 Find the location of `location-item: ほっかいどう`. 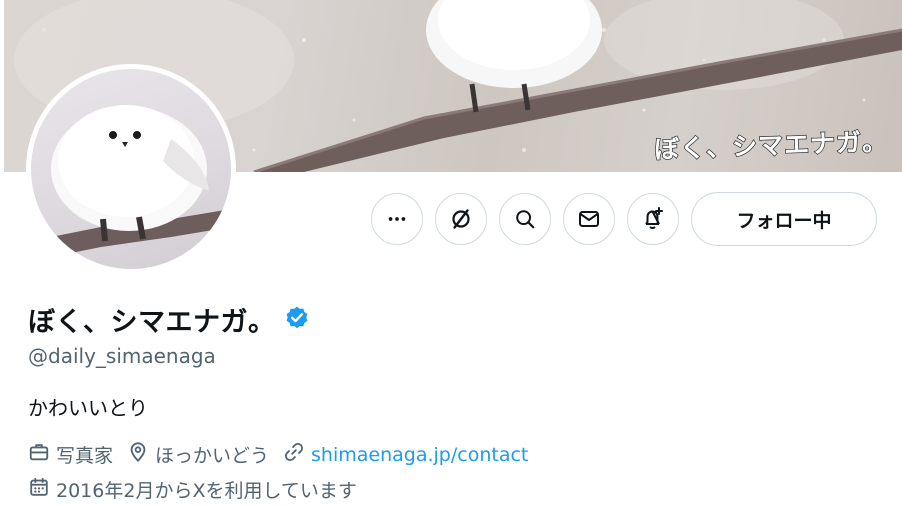

location-item: ほっかいどう is located at coordinates (198, 454).